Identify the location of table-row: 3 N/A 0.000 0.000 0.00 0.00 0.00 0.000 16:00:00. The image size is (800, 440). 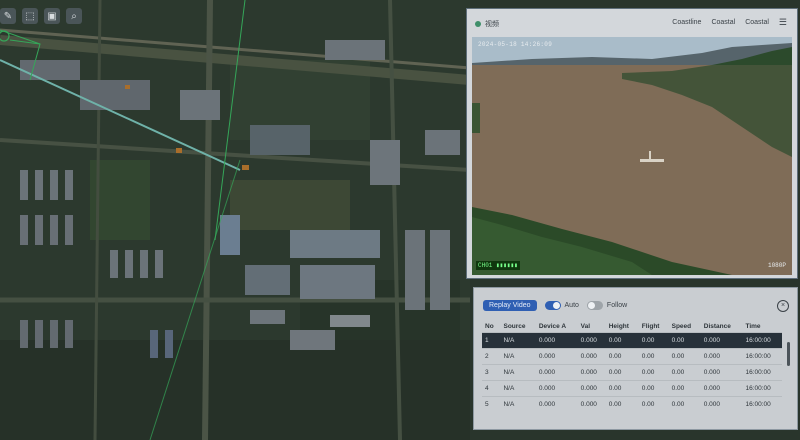
(632, 372).